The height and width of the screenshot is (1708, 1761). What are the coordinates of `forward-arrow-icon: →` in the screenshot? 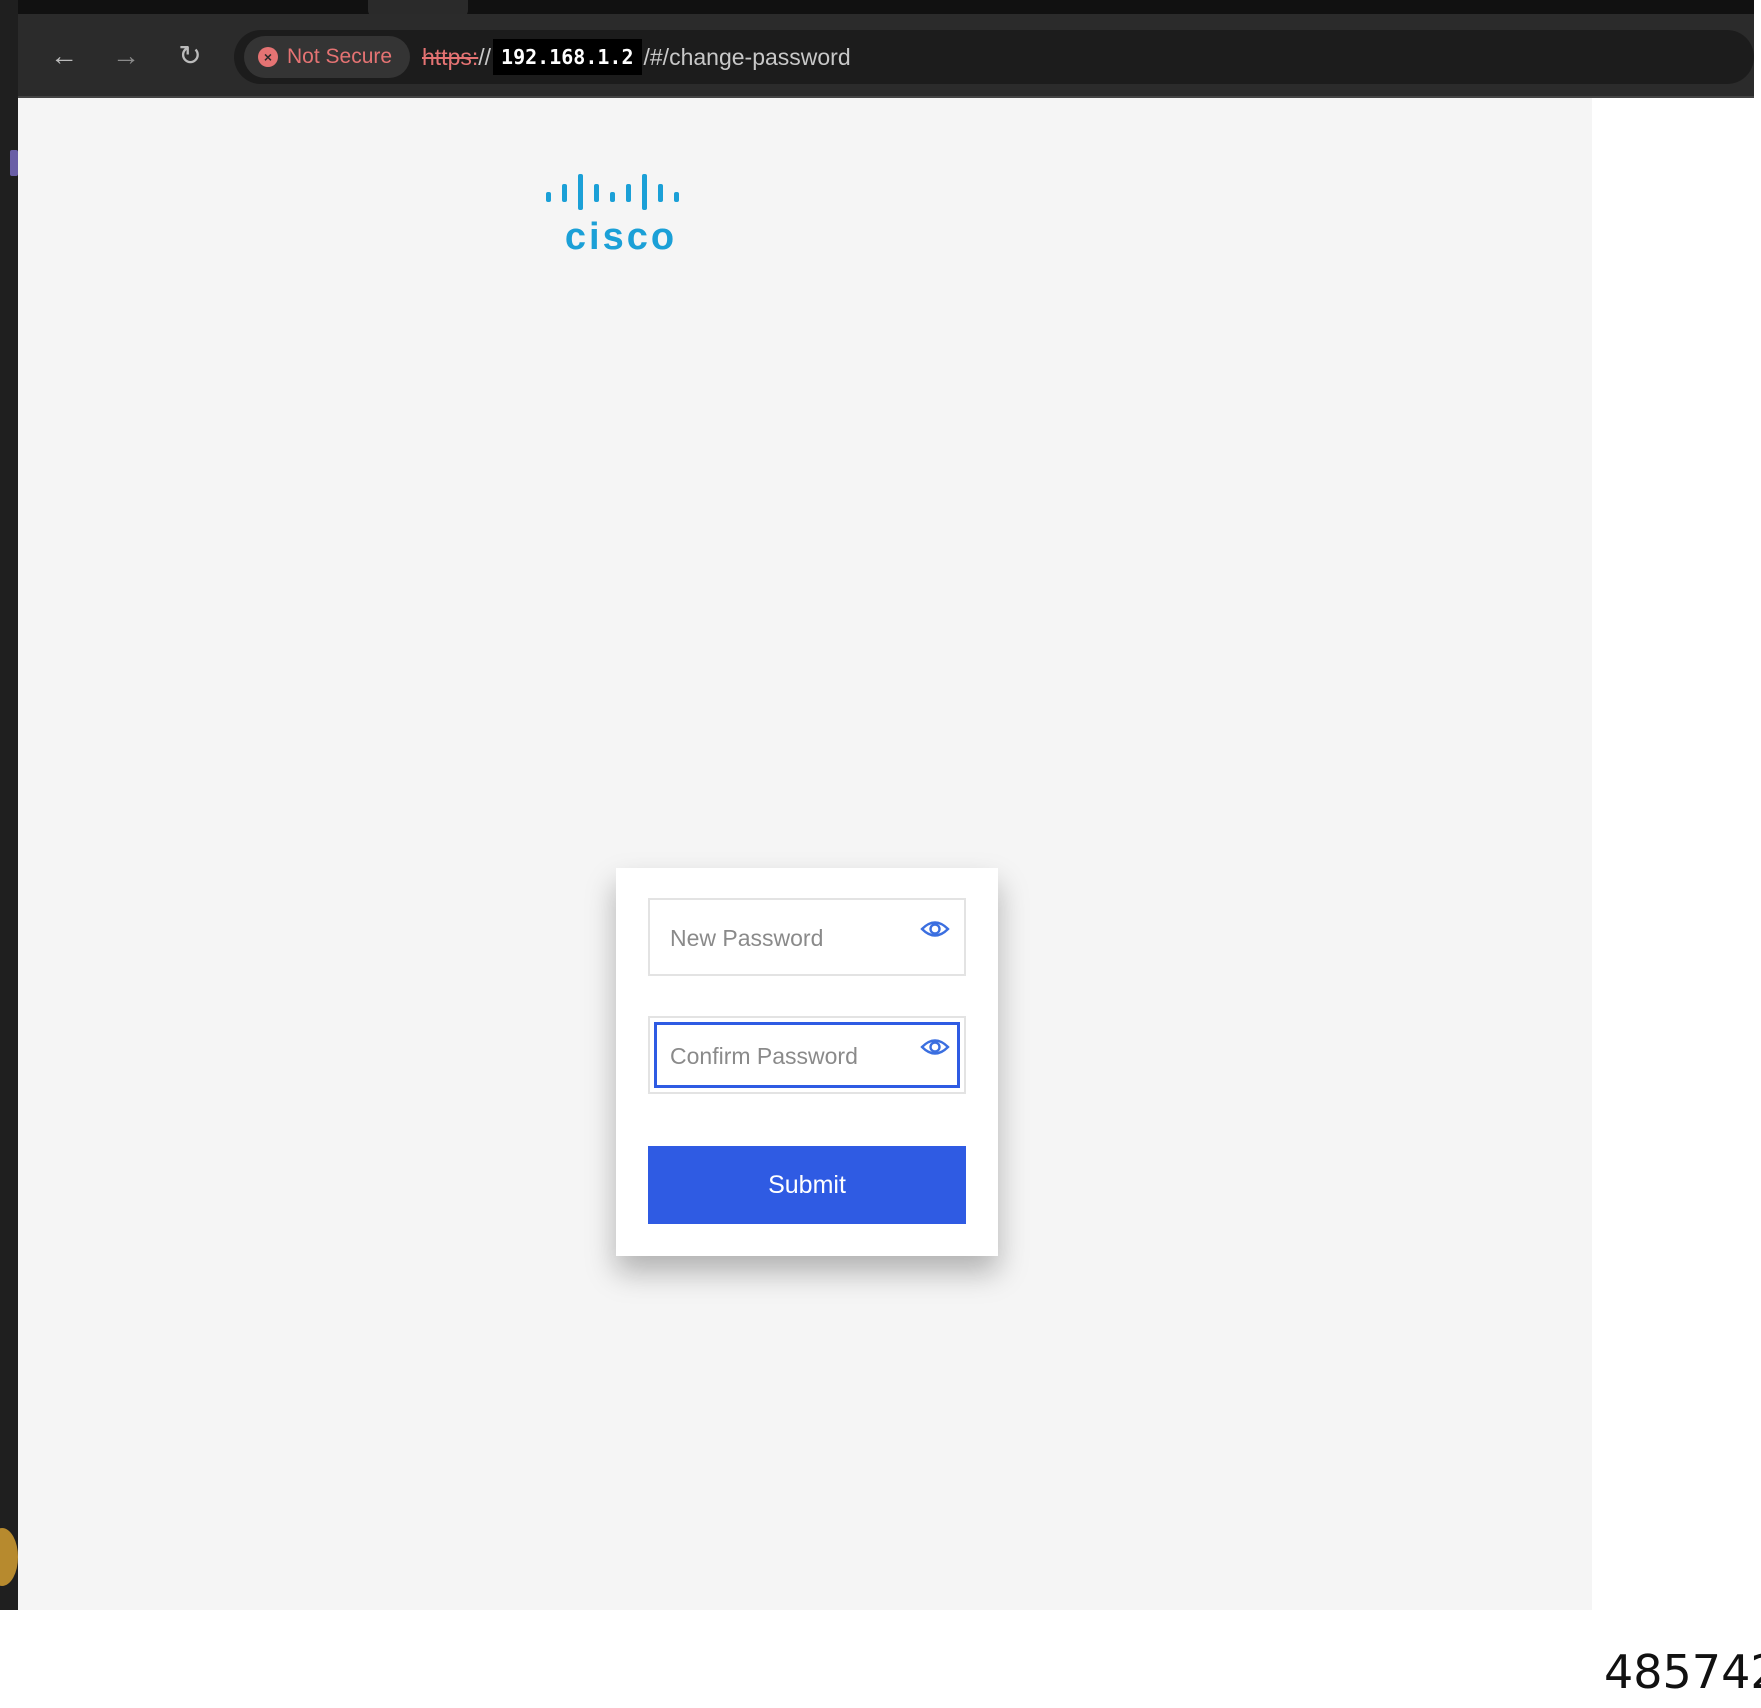 It's located at (126, 56).